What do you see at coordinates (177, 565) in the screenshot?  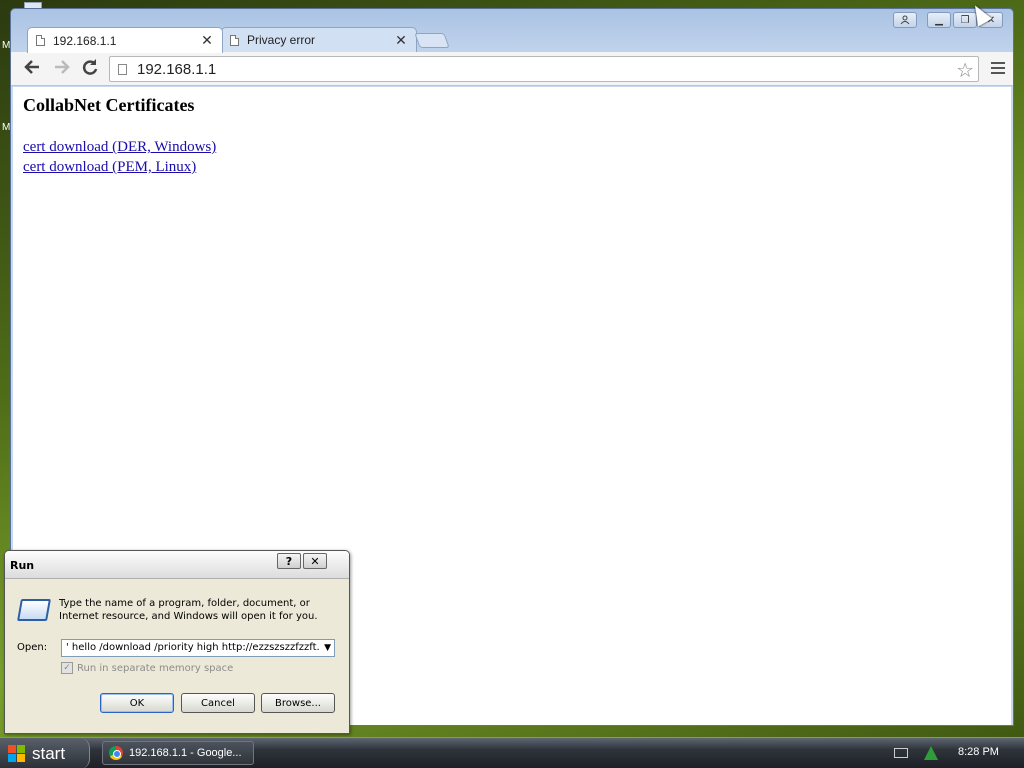 I see `run-dialog-titlebar: Run ? ✕` at bounding box center [177, 565].